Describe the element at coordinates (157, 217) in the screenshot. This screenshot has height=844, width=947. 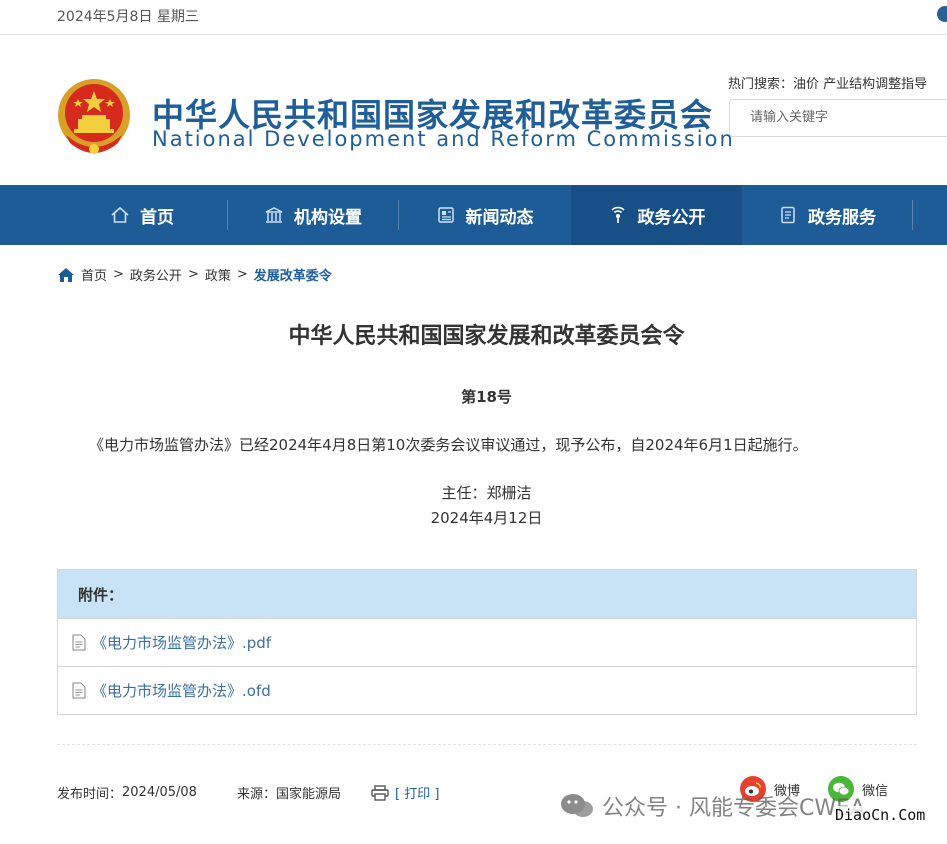
I see `nav-label: 首页` at that location.